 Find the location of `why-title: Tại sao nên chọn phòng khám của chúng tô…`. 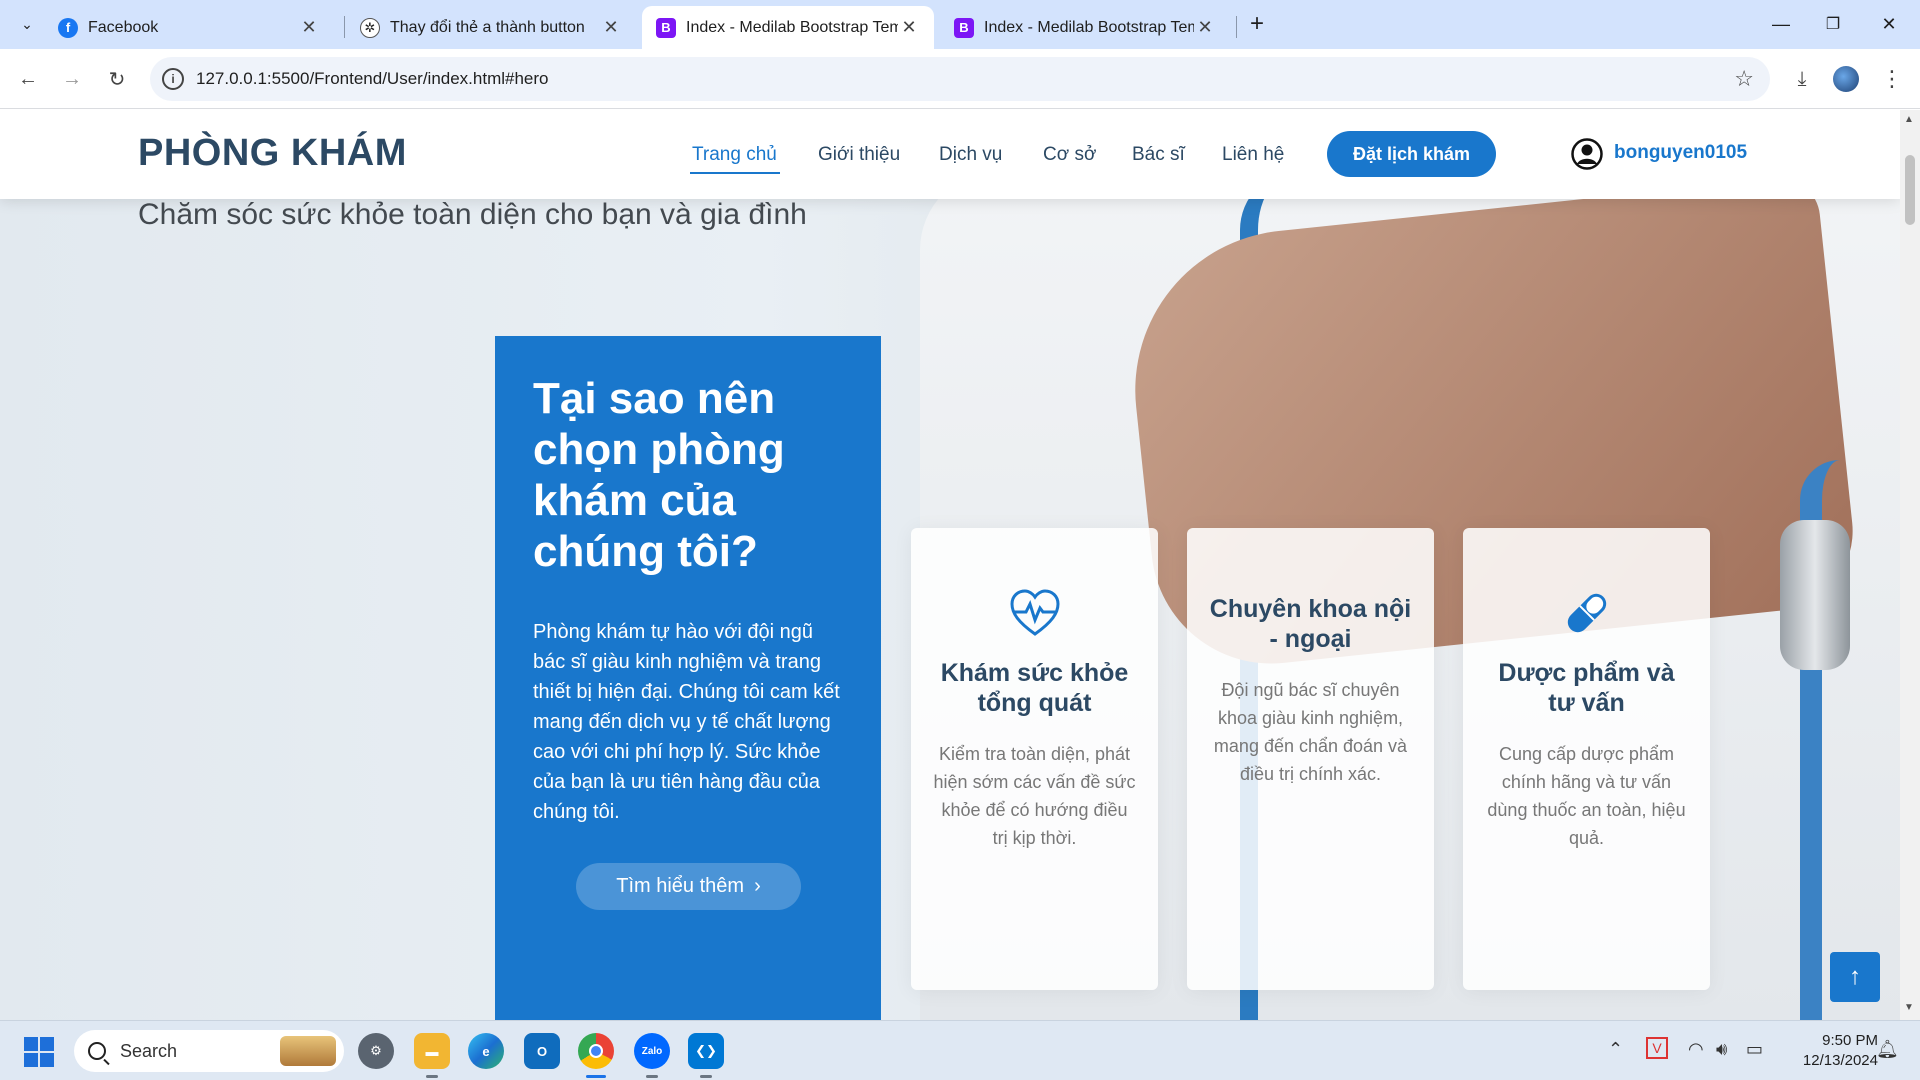

why-title: Tại sao nên chọn phòng khám của chúng tô… is located at coordinates (659, 475).